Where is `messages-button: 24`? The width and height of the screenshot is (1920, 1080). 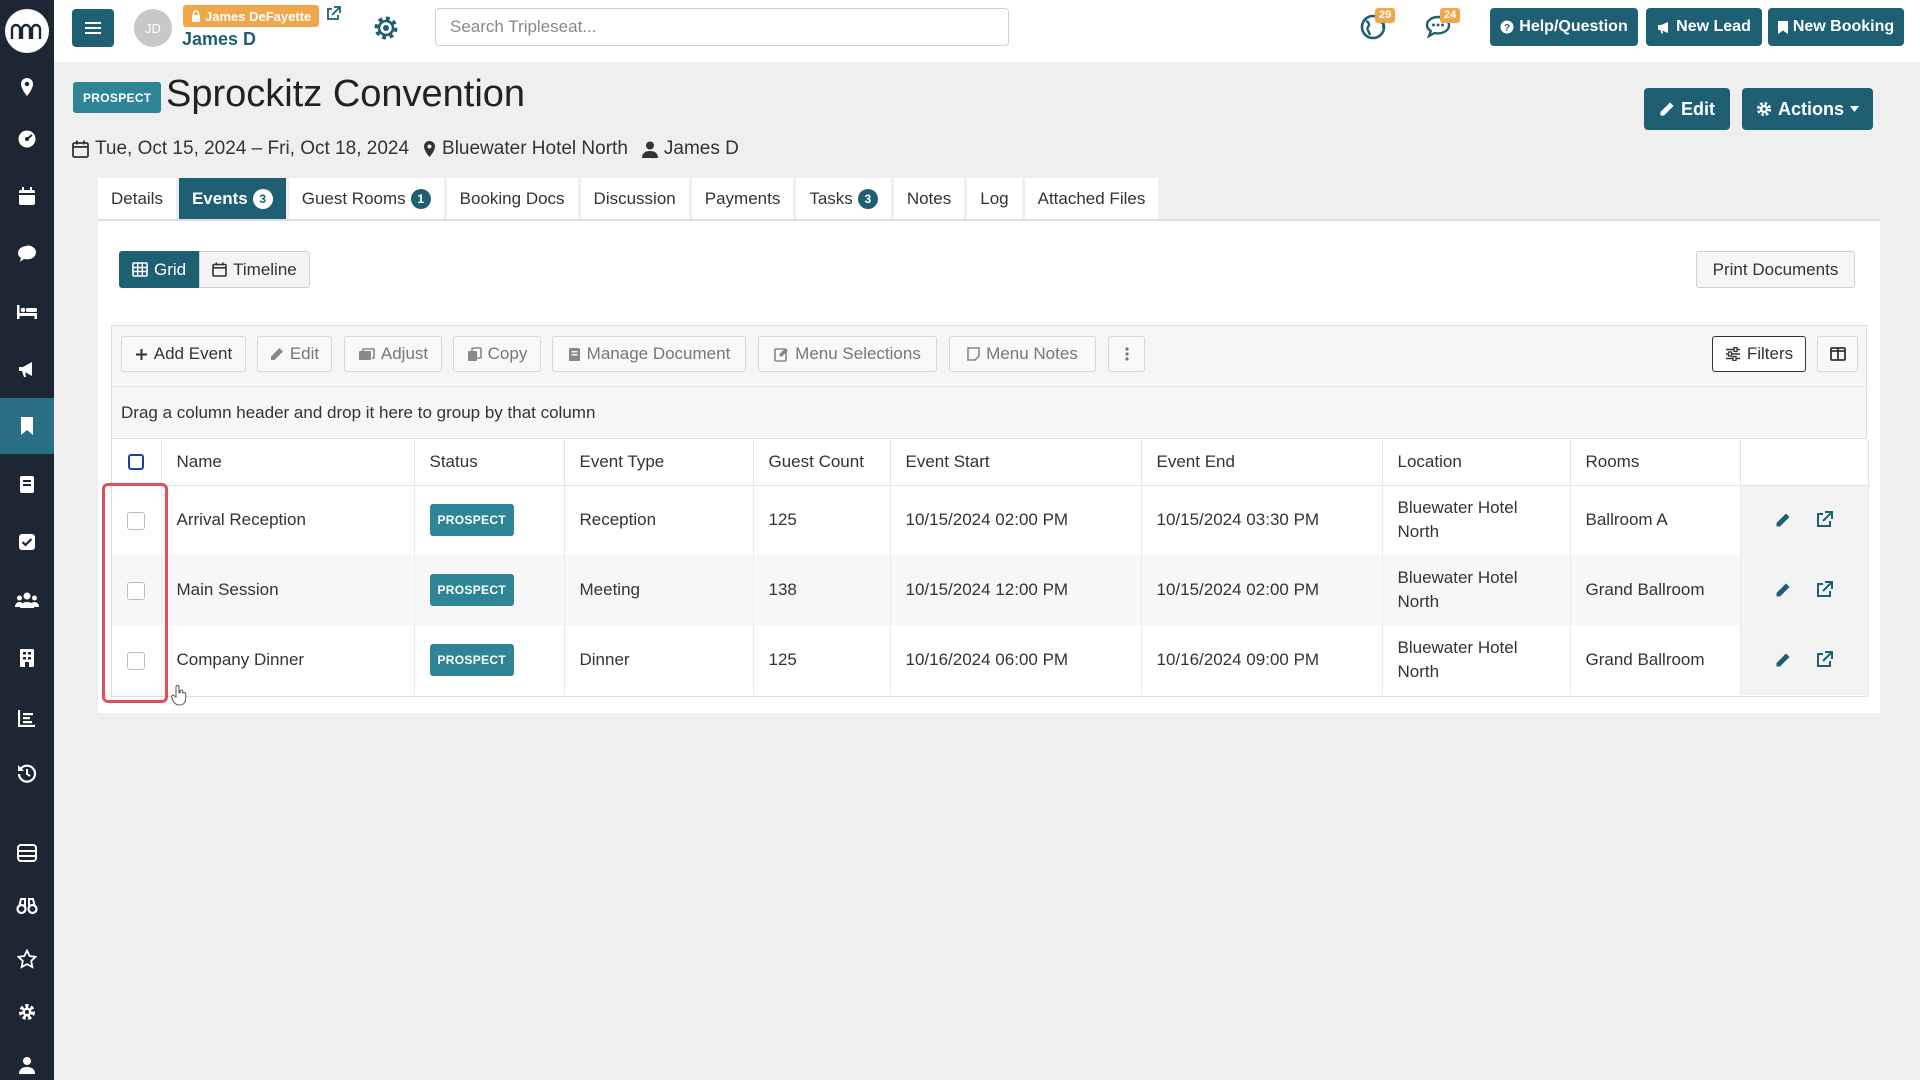 messages-button: 24 is located at coordinates (1442, 24).